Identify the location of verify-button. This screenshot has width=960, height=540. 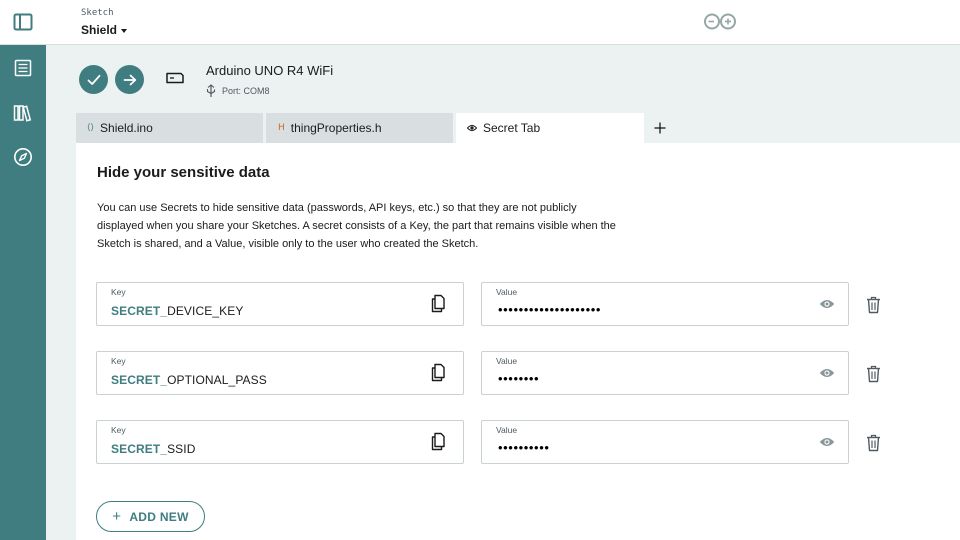
(93, 79).